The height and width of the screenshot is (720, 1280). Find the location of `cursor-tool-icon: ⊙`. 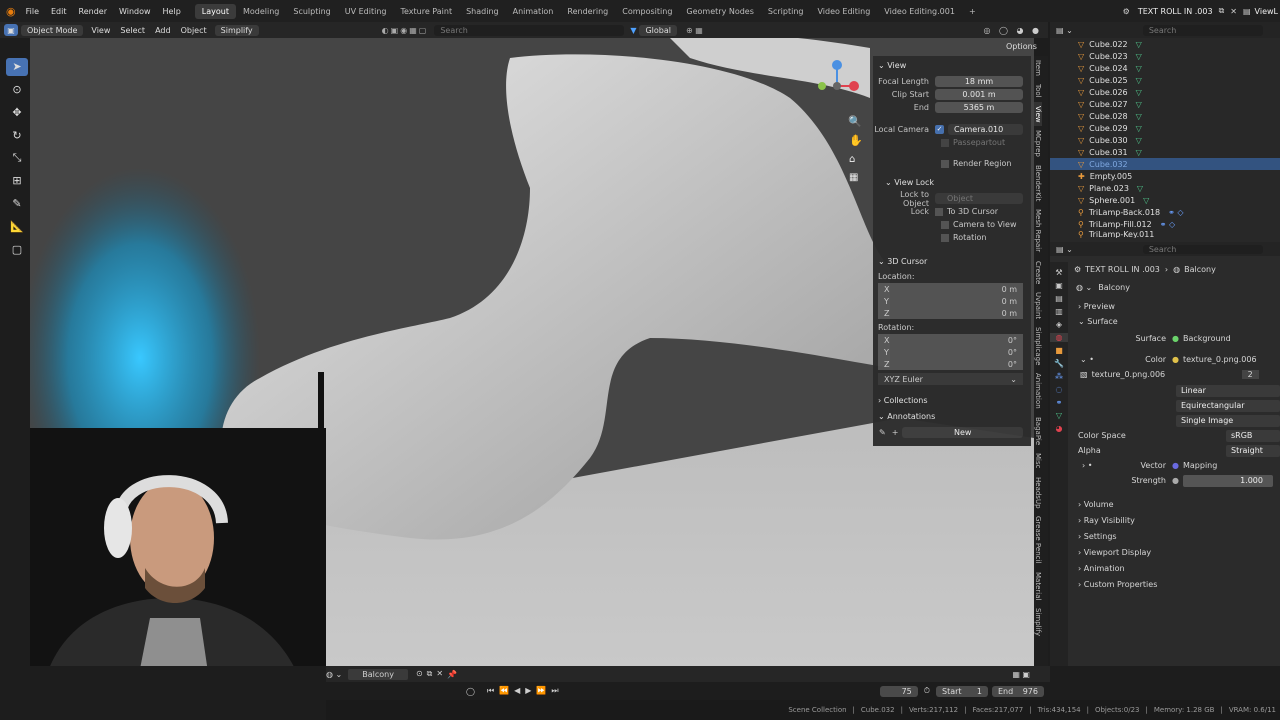

cursor-tool-icon: ⊙ is located at coordinates (17, 90).